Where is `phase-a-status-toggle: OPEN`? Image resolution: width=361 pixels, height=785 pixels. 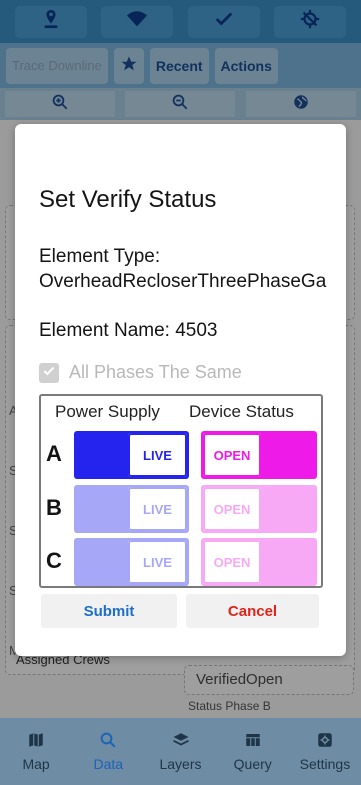 phase-a-status-toggle: OPEN is located at coordinates (259, 455).